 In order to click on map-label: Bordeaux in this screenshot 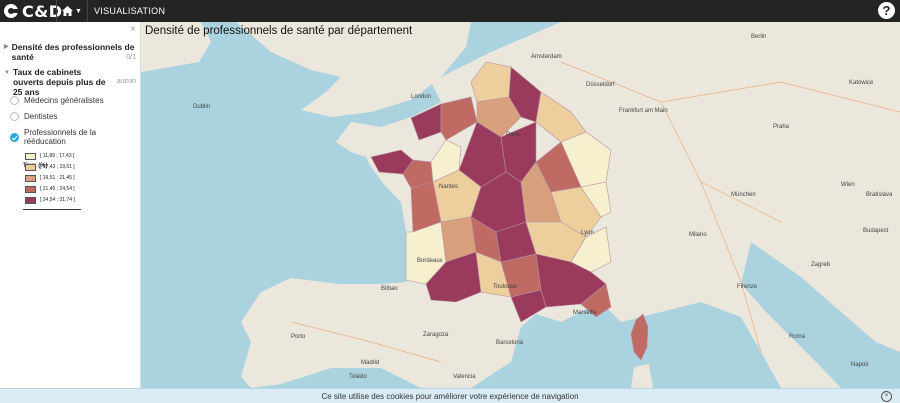, I will do `click(430, 261)`.